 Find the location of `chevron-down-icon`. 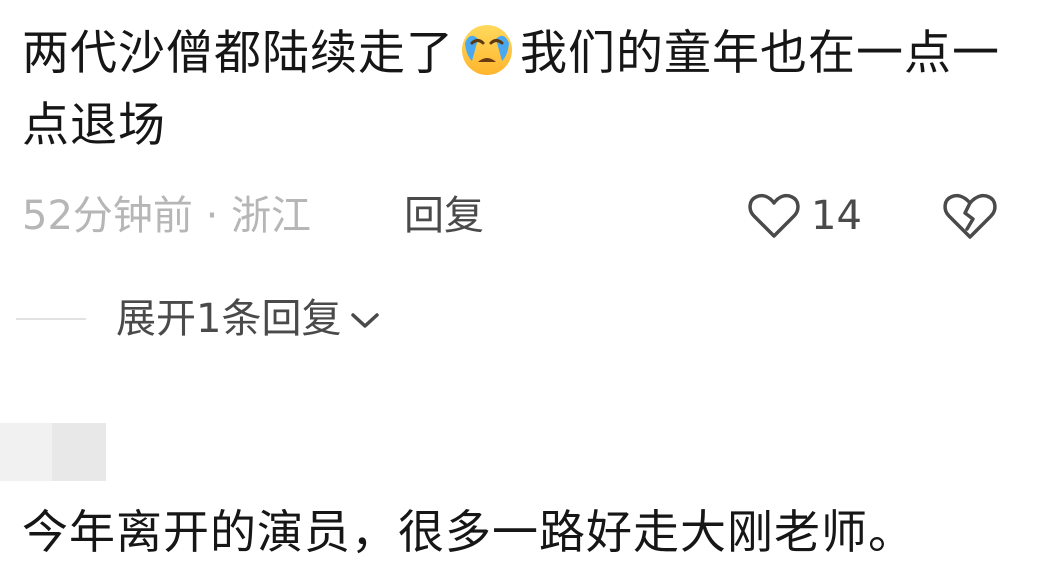

chevron-down-icon is located at coordinates (365, 320).